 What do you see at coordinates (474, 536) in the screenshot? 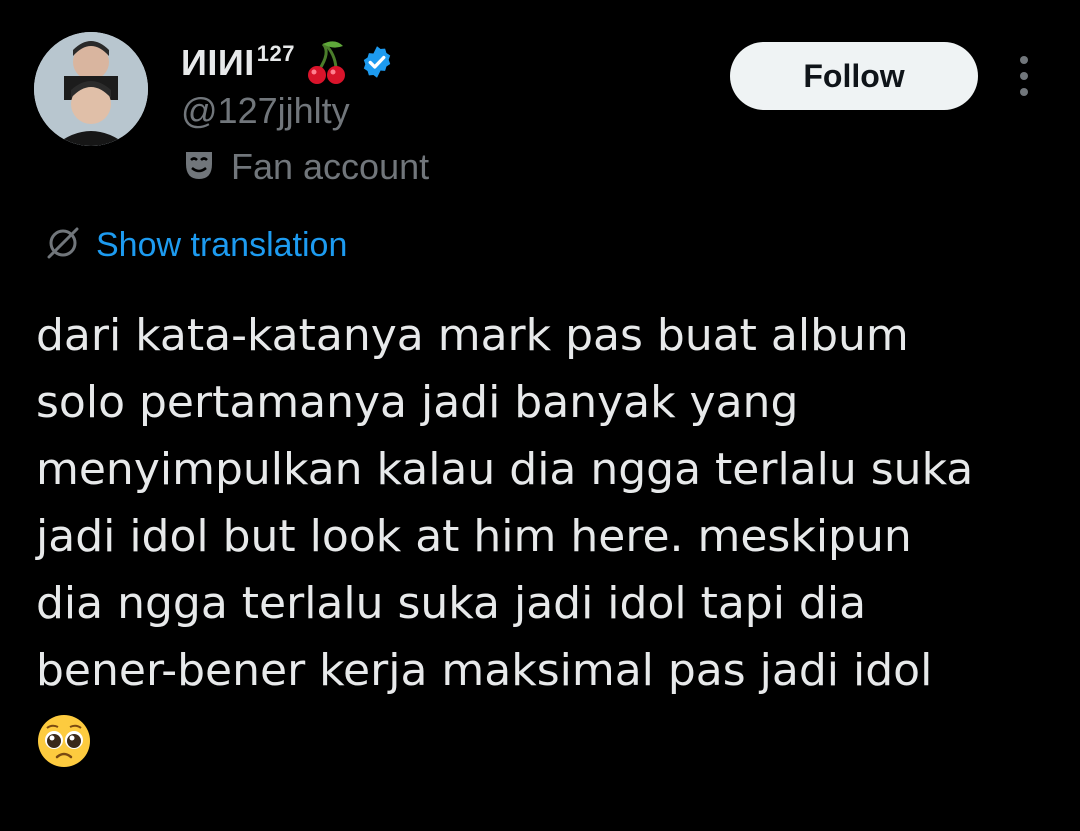
I see `tweet-line: jadi idol but look at him here. meskipun` at bounding box center [474, 536].